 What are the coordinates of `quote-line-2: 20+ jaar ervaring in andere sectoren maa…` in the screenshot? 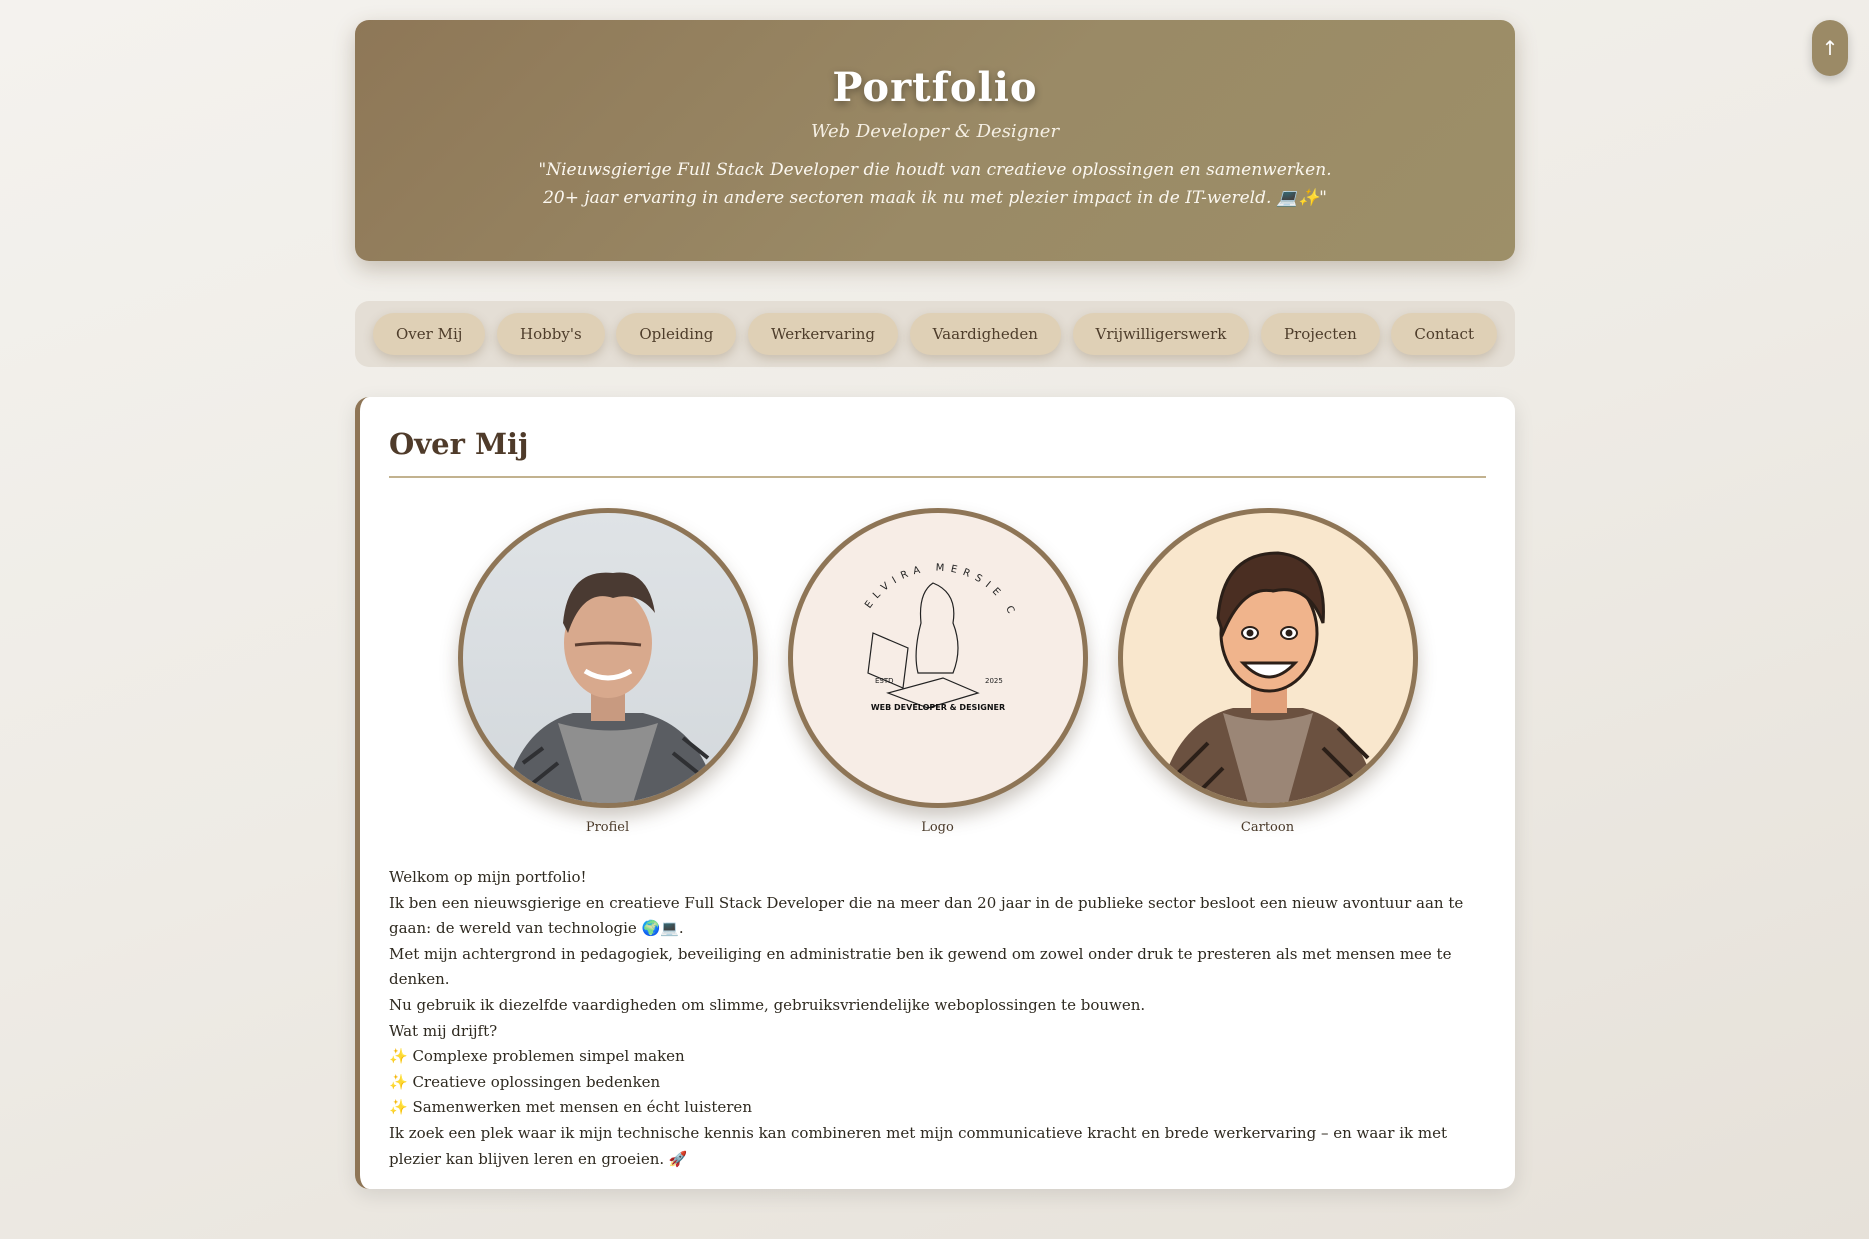 It's located at (935, 198).